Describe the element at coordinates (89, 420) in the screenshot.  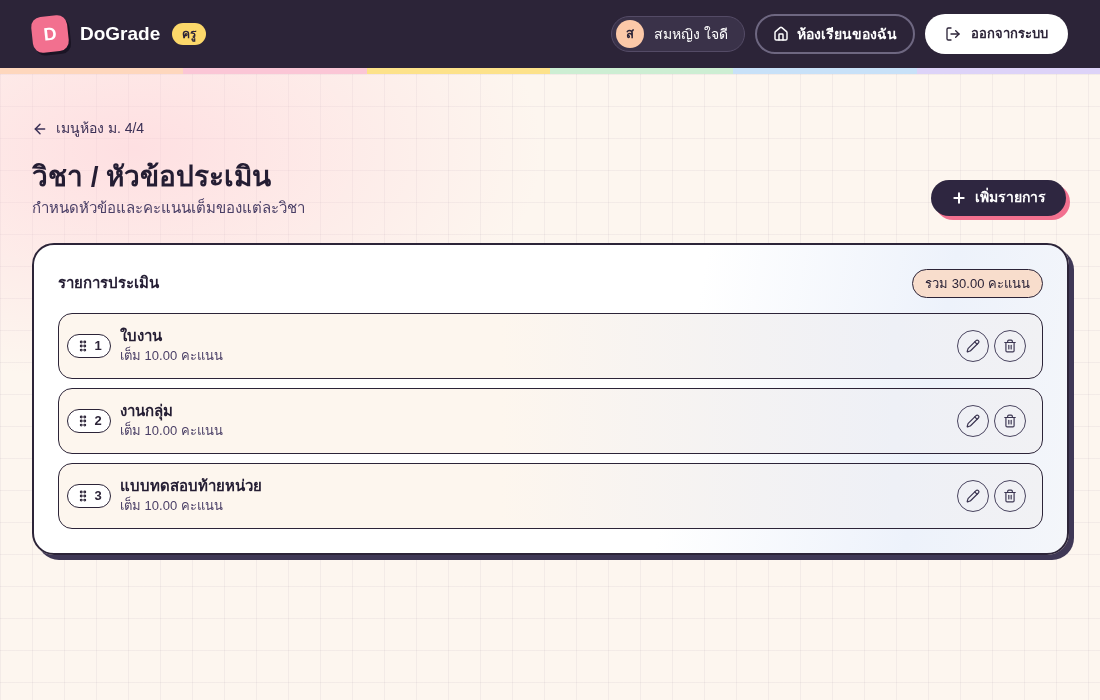
I see `drag-handle: 2` at that location.